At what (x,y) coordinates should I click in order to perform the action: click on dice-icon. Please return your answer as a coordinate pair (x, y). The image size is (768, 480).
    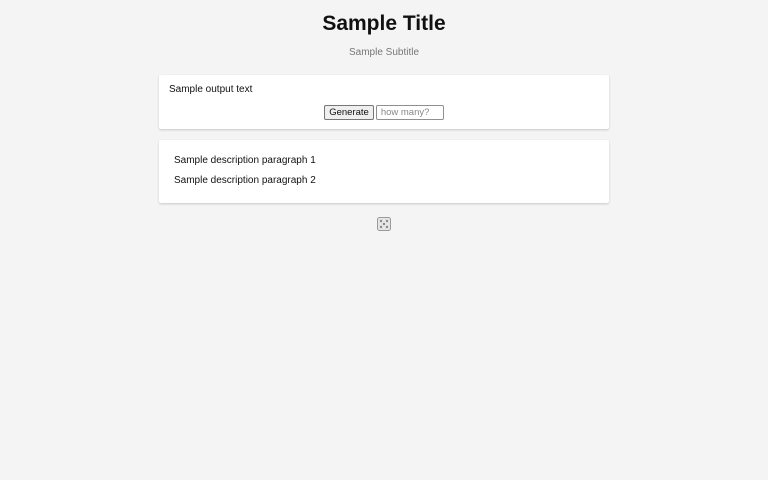
    Looking at the image, I should click on (384, 224).